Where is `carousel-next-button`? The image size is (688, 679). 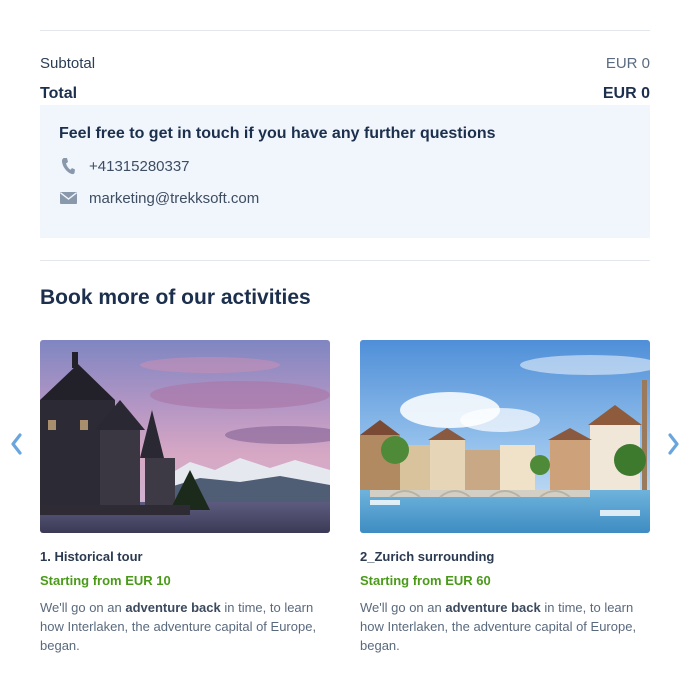
carousel-next-button is located at coordinates (674, 444).